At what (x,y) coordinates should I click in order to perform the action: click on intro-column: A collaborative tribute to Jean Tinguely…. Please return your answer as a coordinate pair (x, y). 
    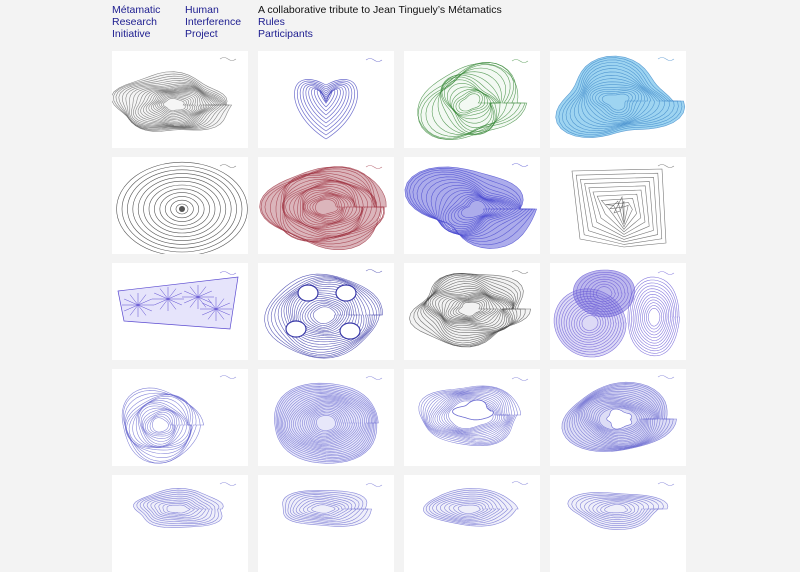
    Looking at the image, I should click on (380, 22).